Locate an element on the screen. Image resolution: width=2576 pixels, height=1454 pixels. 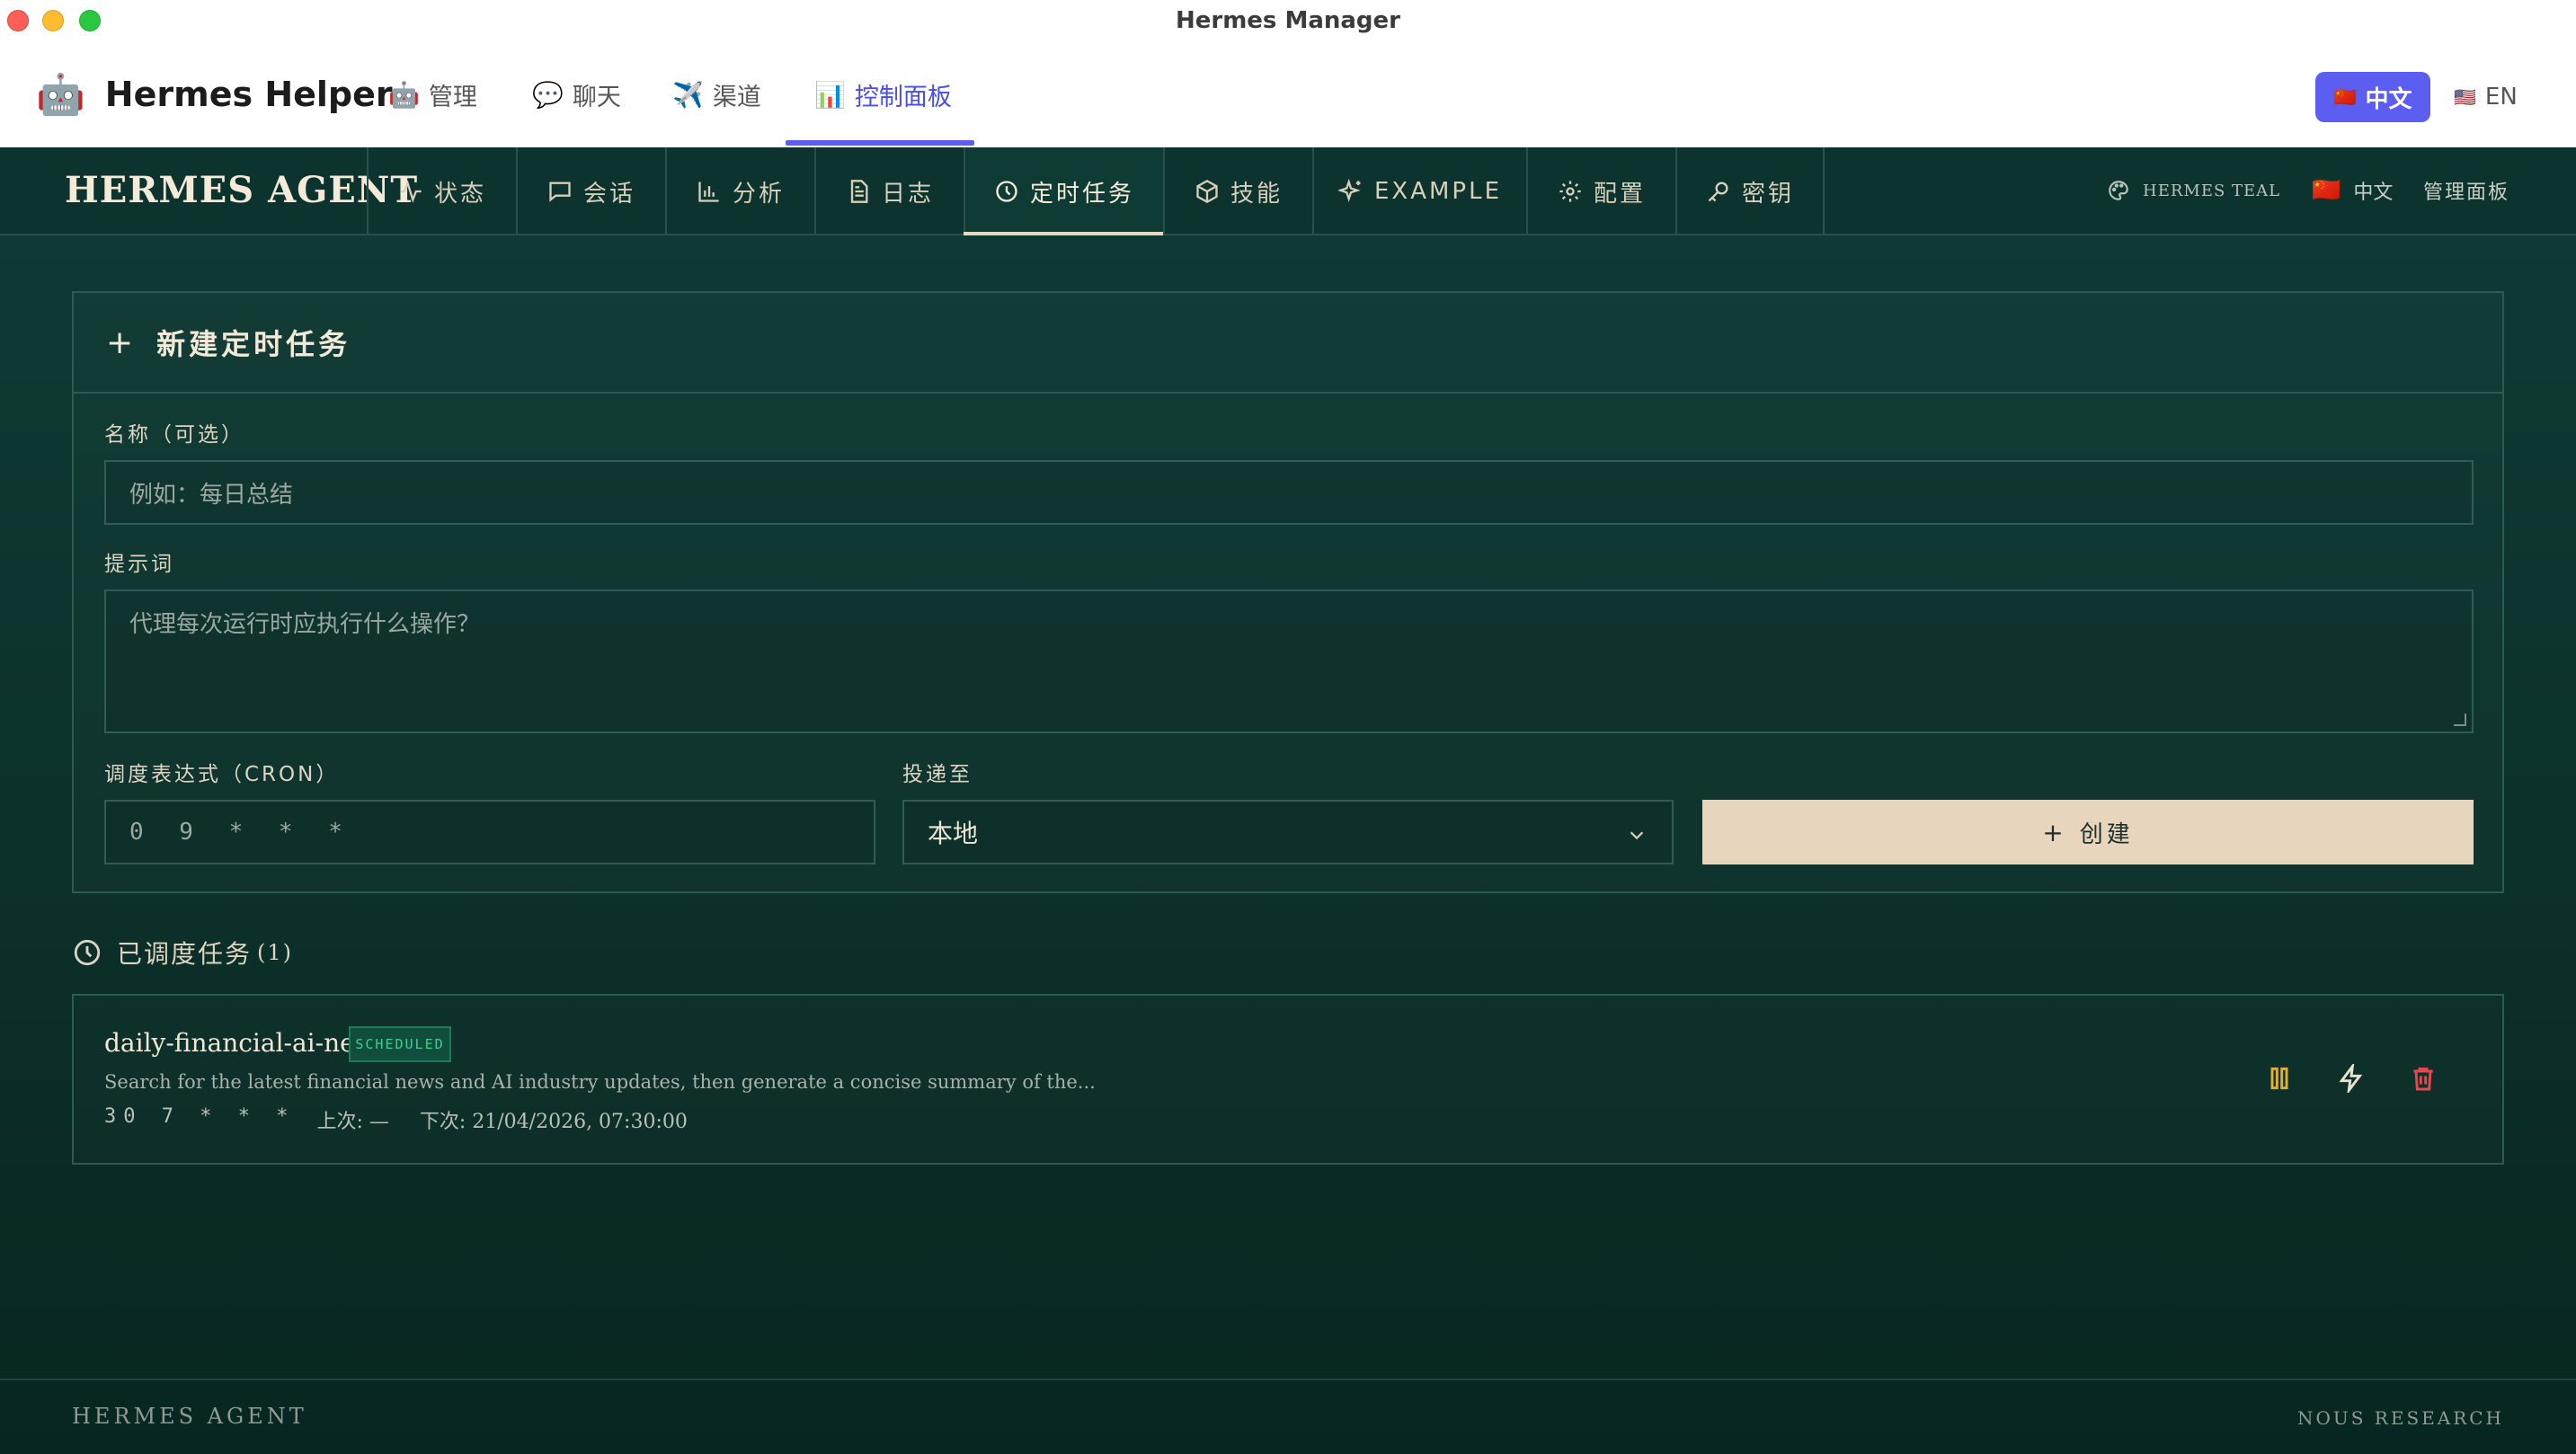
app-brand: 🤖 Hermes Helper is located at coordinates (214, 94).